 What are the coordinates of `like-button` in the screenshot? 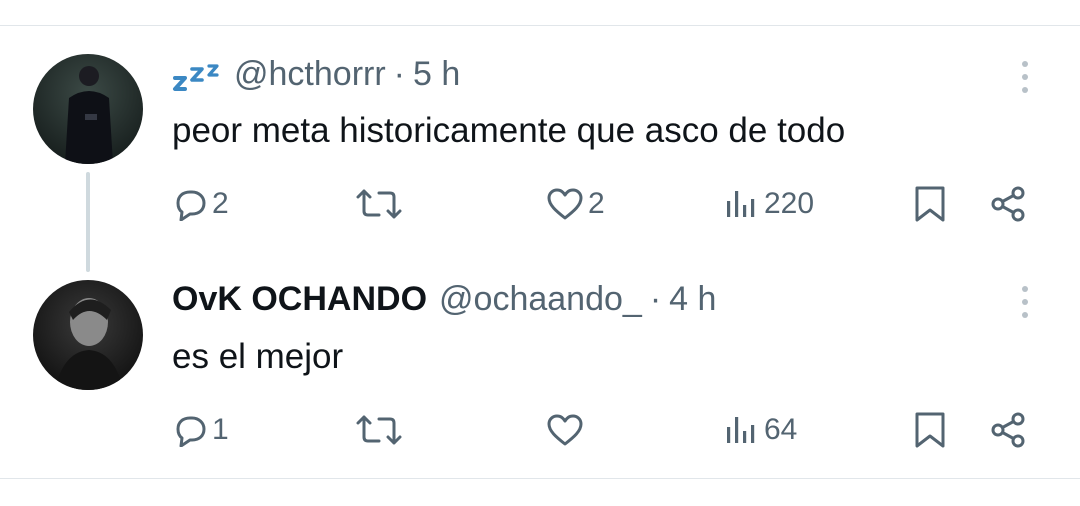 It's located at (567, 430).